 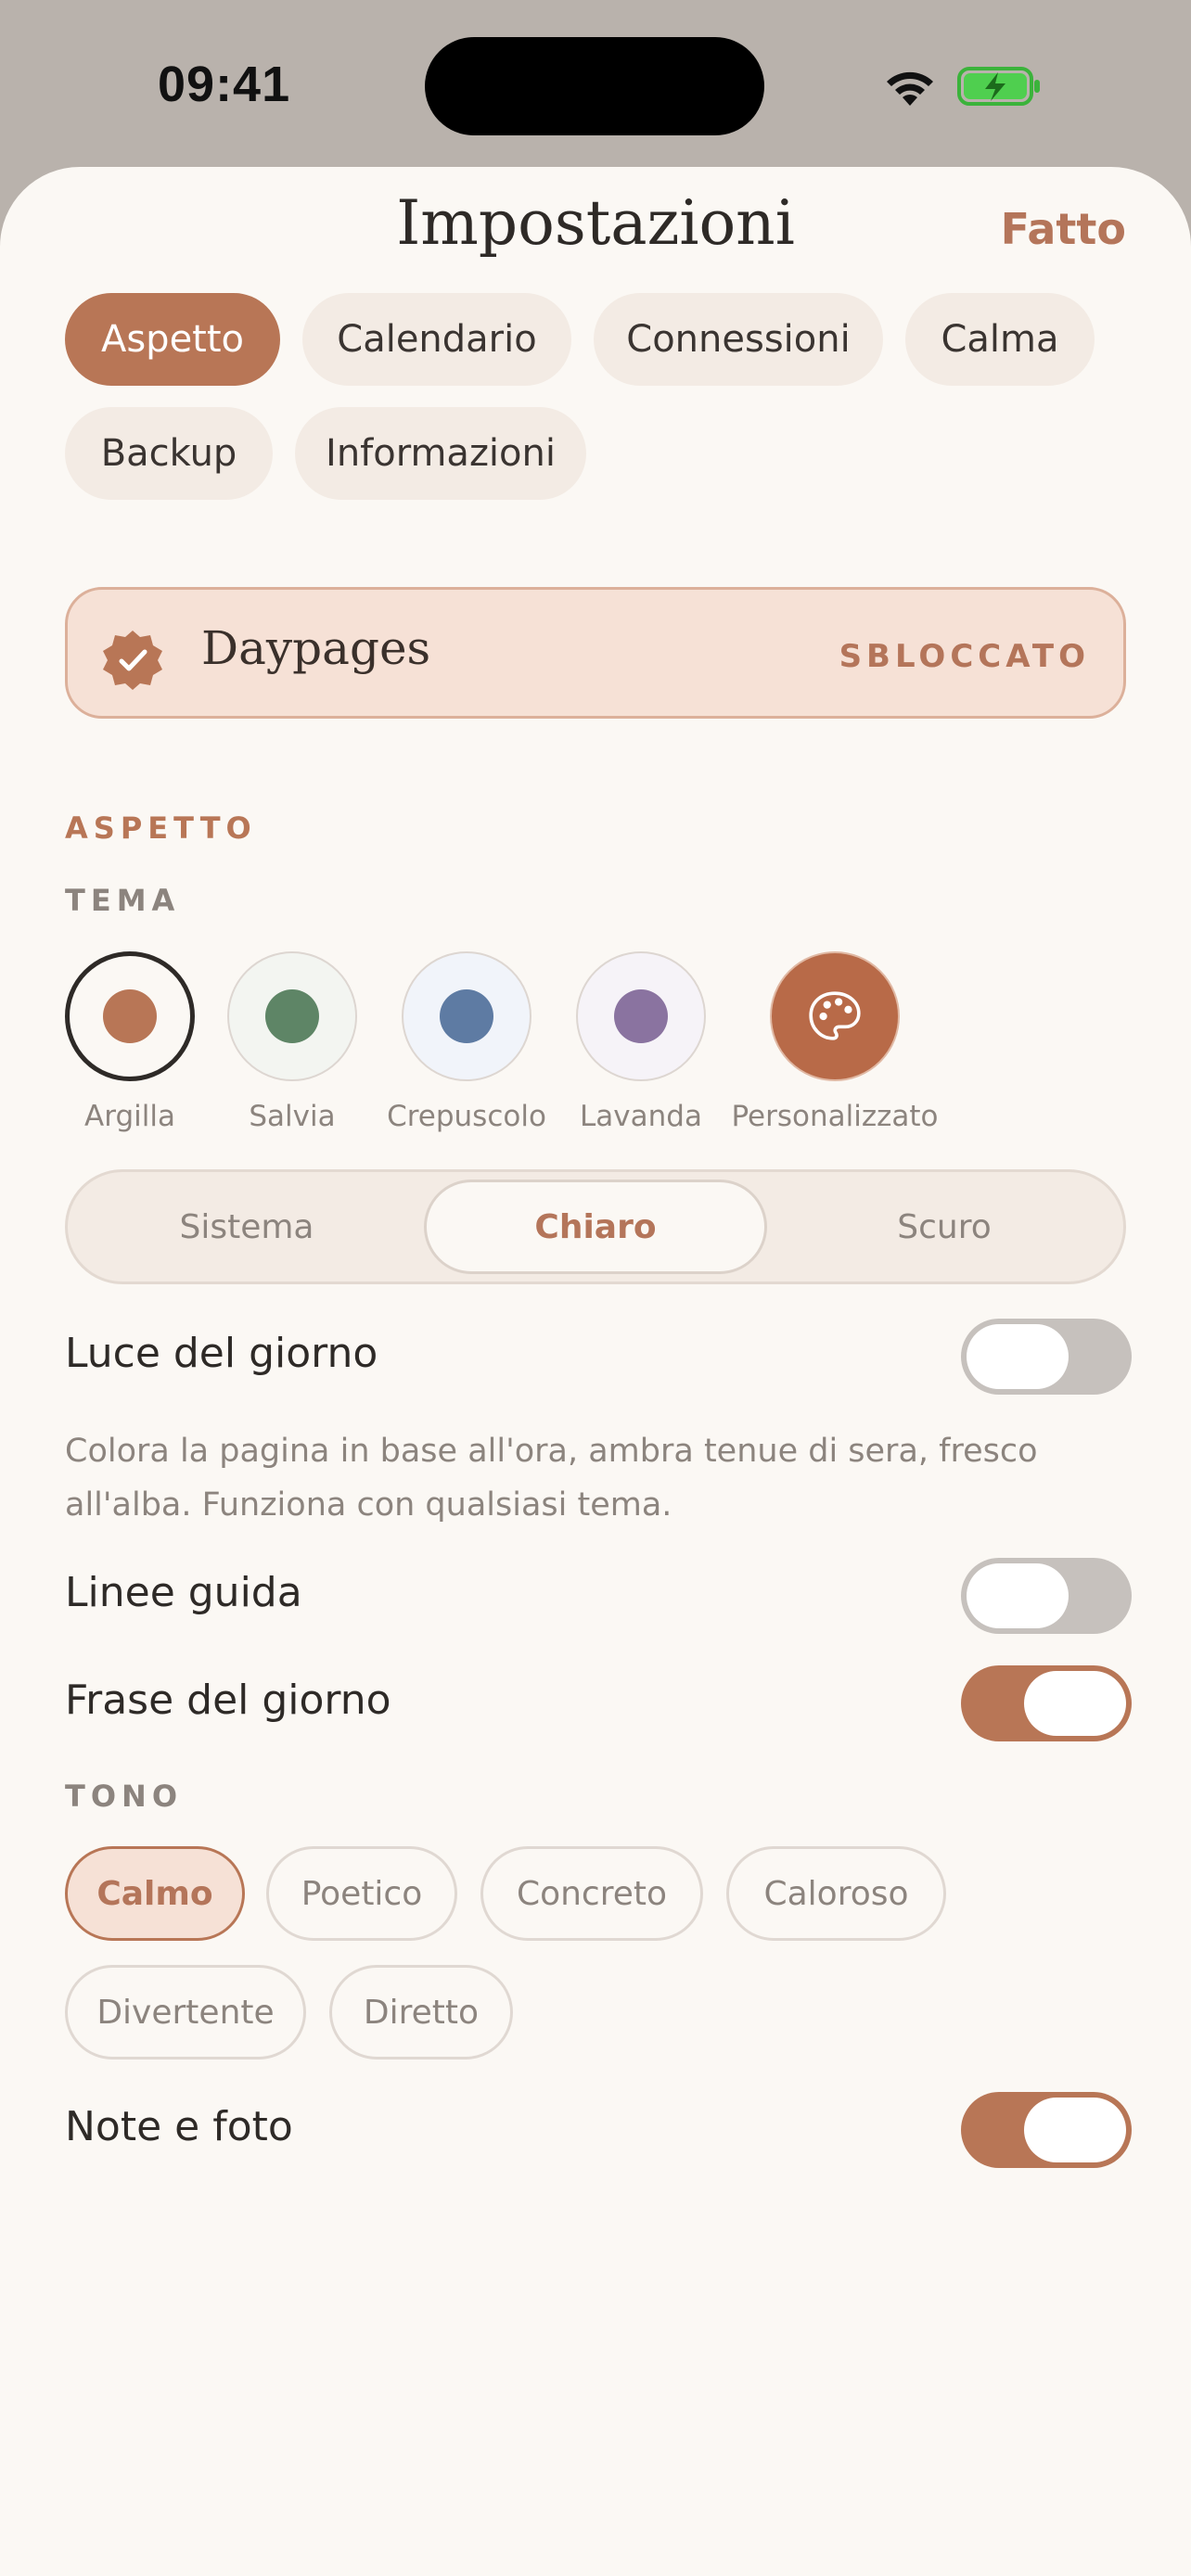 I want to click on app-name: Daypages, so click(x=316, y=648).